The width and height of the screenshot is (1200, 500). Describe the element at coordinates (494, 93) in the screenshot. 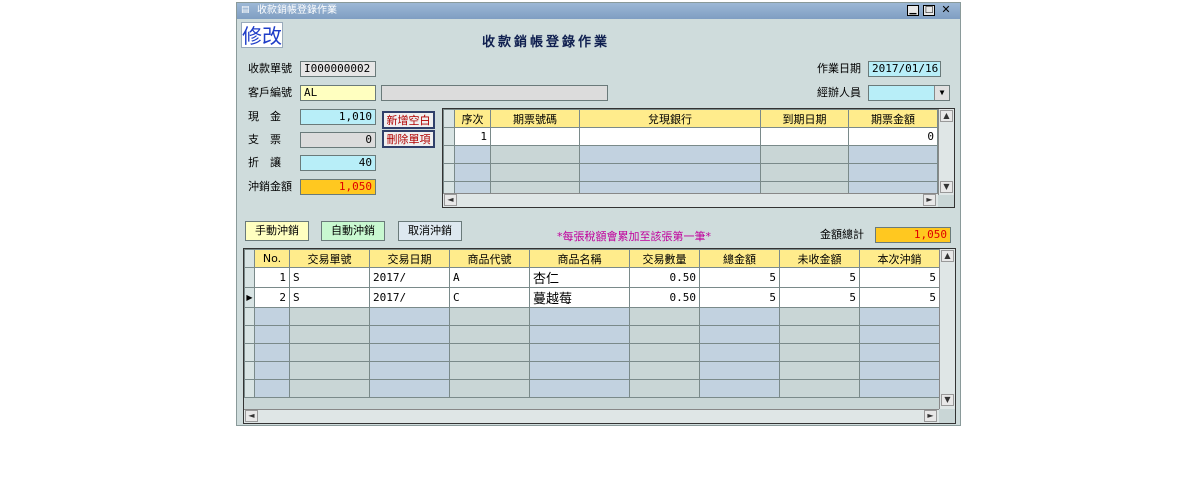

I see `customer-name-field` at that location.